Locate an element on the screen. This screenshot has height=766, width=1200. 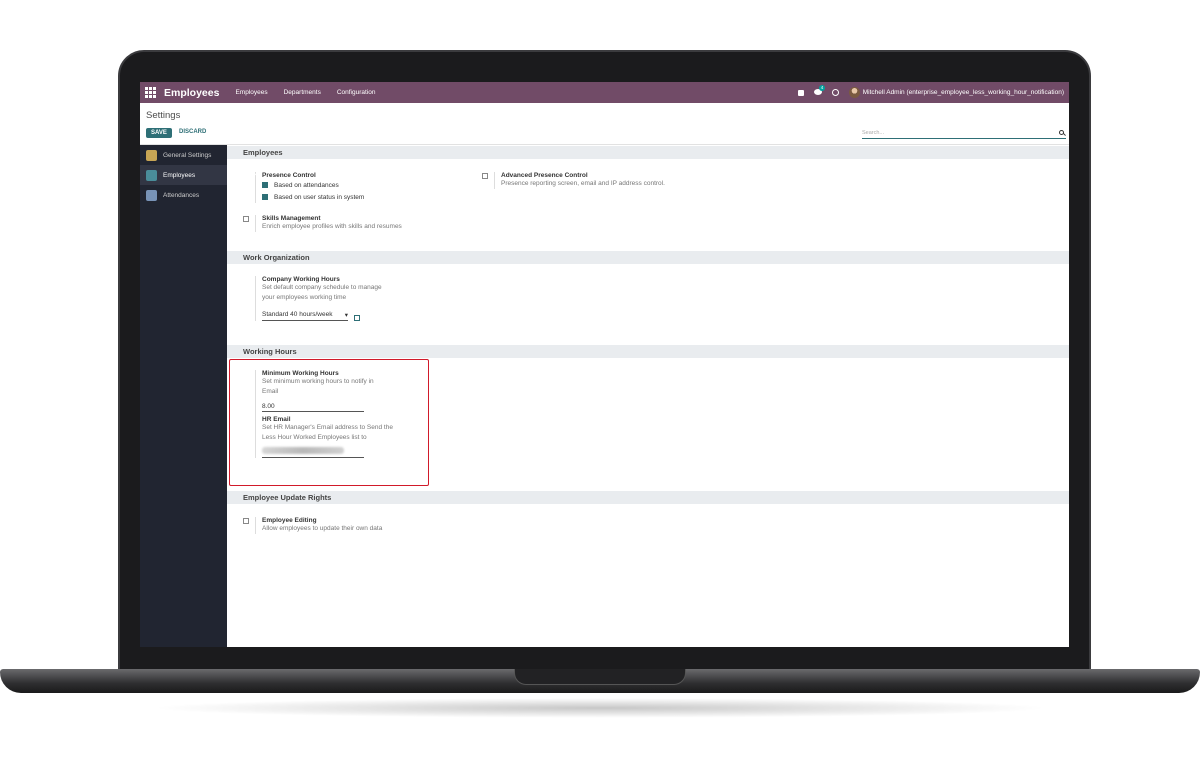
attendances-checkbox is located at coordinates (265, 185).